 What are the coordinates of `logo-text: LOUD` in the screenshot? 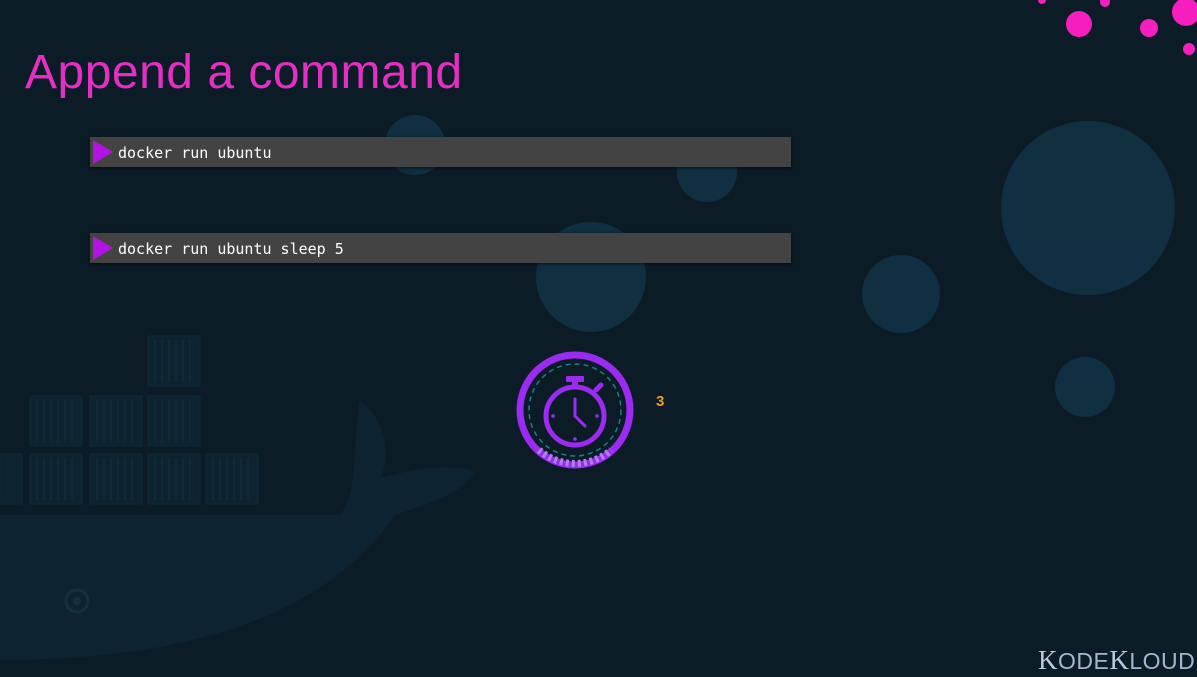 It's located at (1162, 661).